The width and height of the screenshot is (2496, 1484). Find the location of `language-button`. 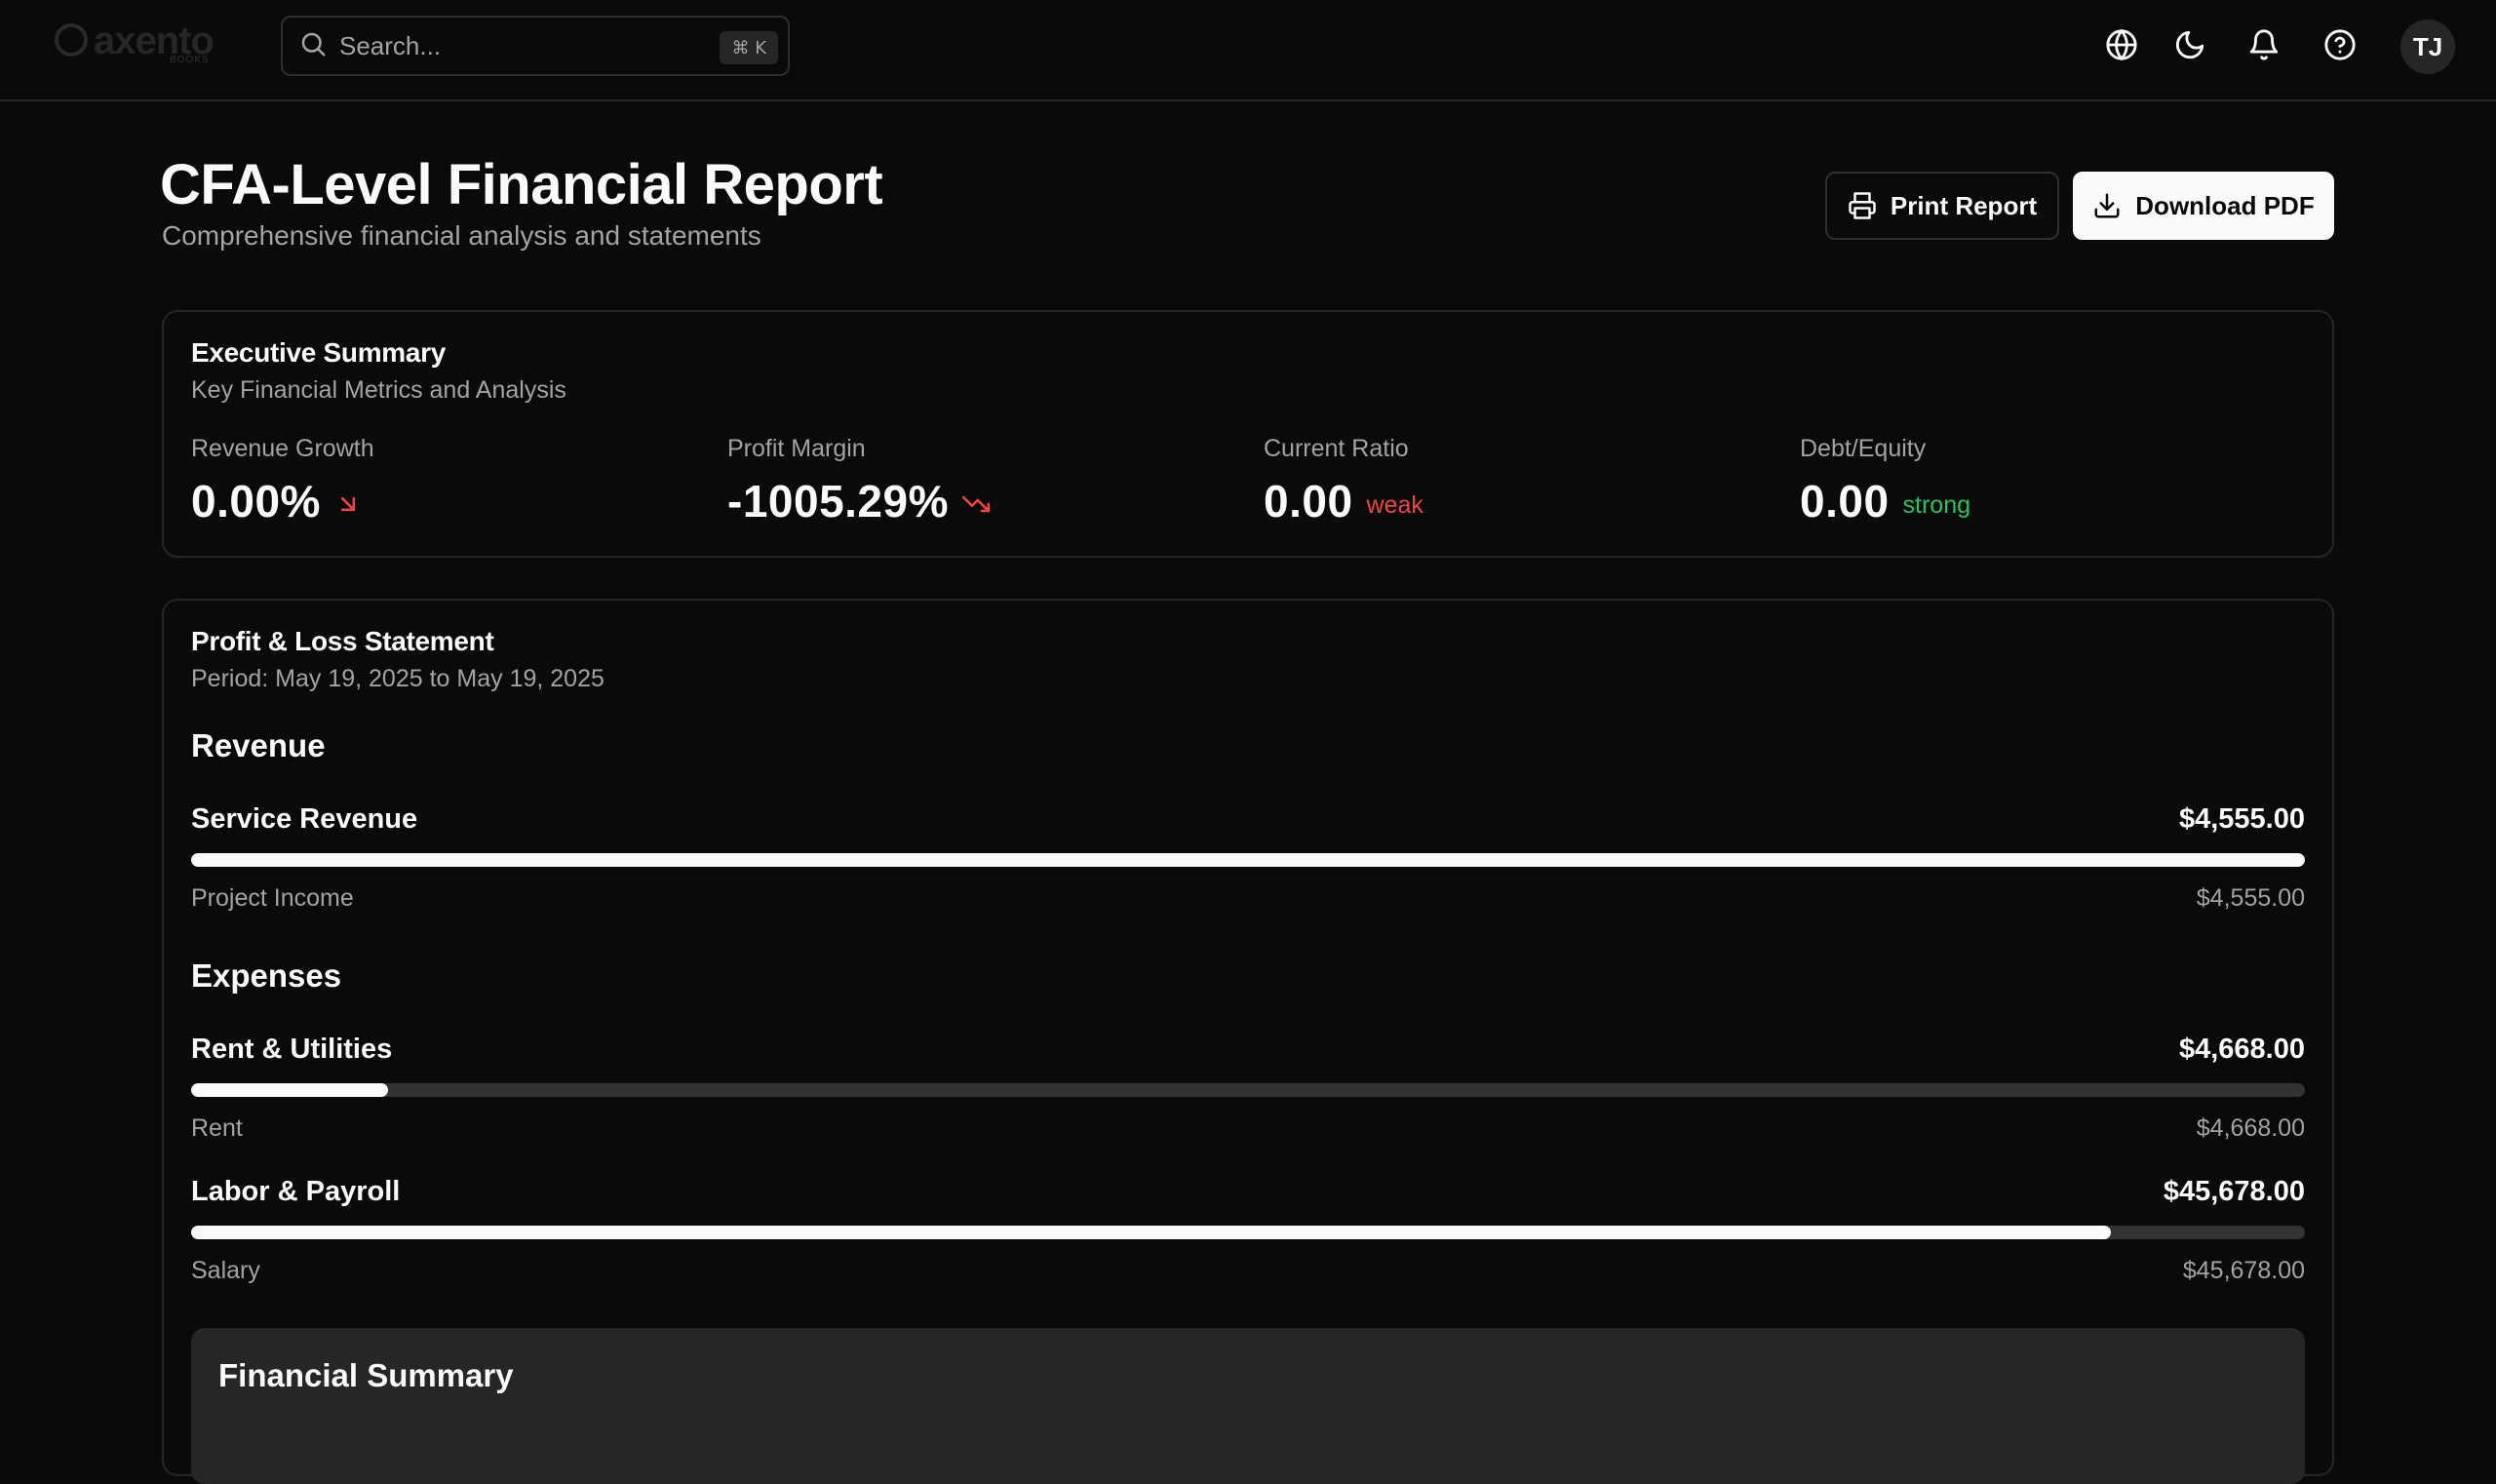

language-button is located at coordinates (2121, 44).